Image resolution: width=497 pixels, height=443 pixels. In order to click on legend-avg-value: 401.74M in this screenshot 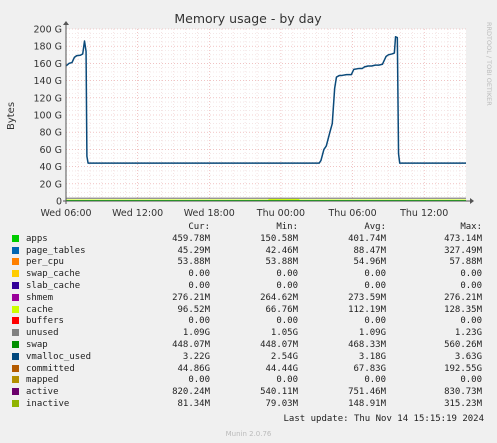, I will do `click(367, 238)`.